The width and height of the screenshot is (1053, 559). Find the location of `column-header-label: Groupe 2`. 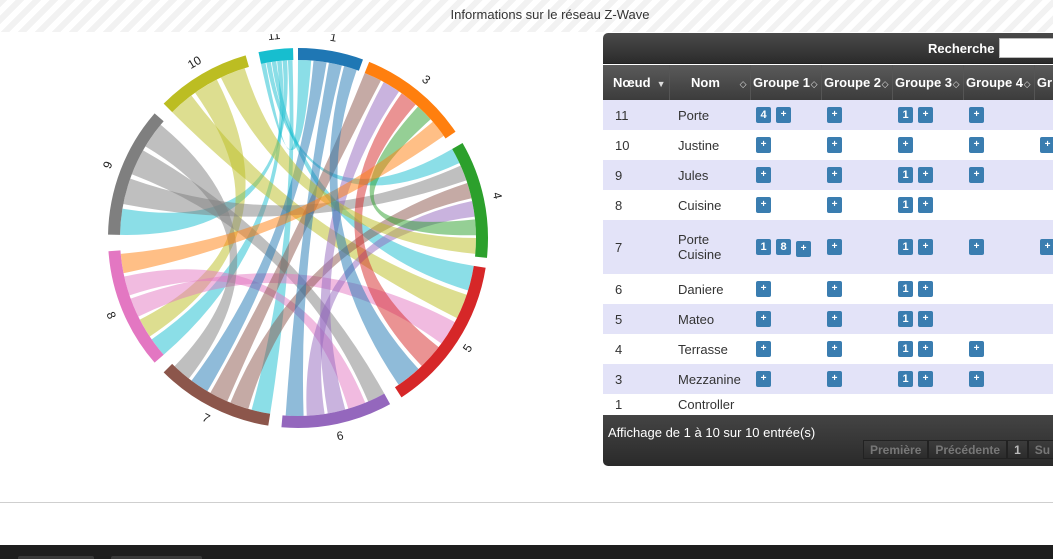

column-header-label: Groupe 2 is located at coordinates (852, 82).